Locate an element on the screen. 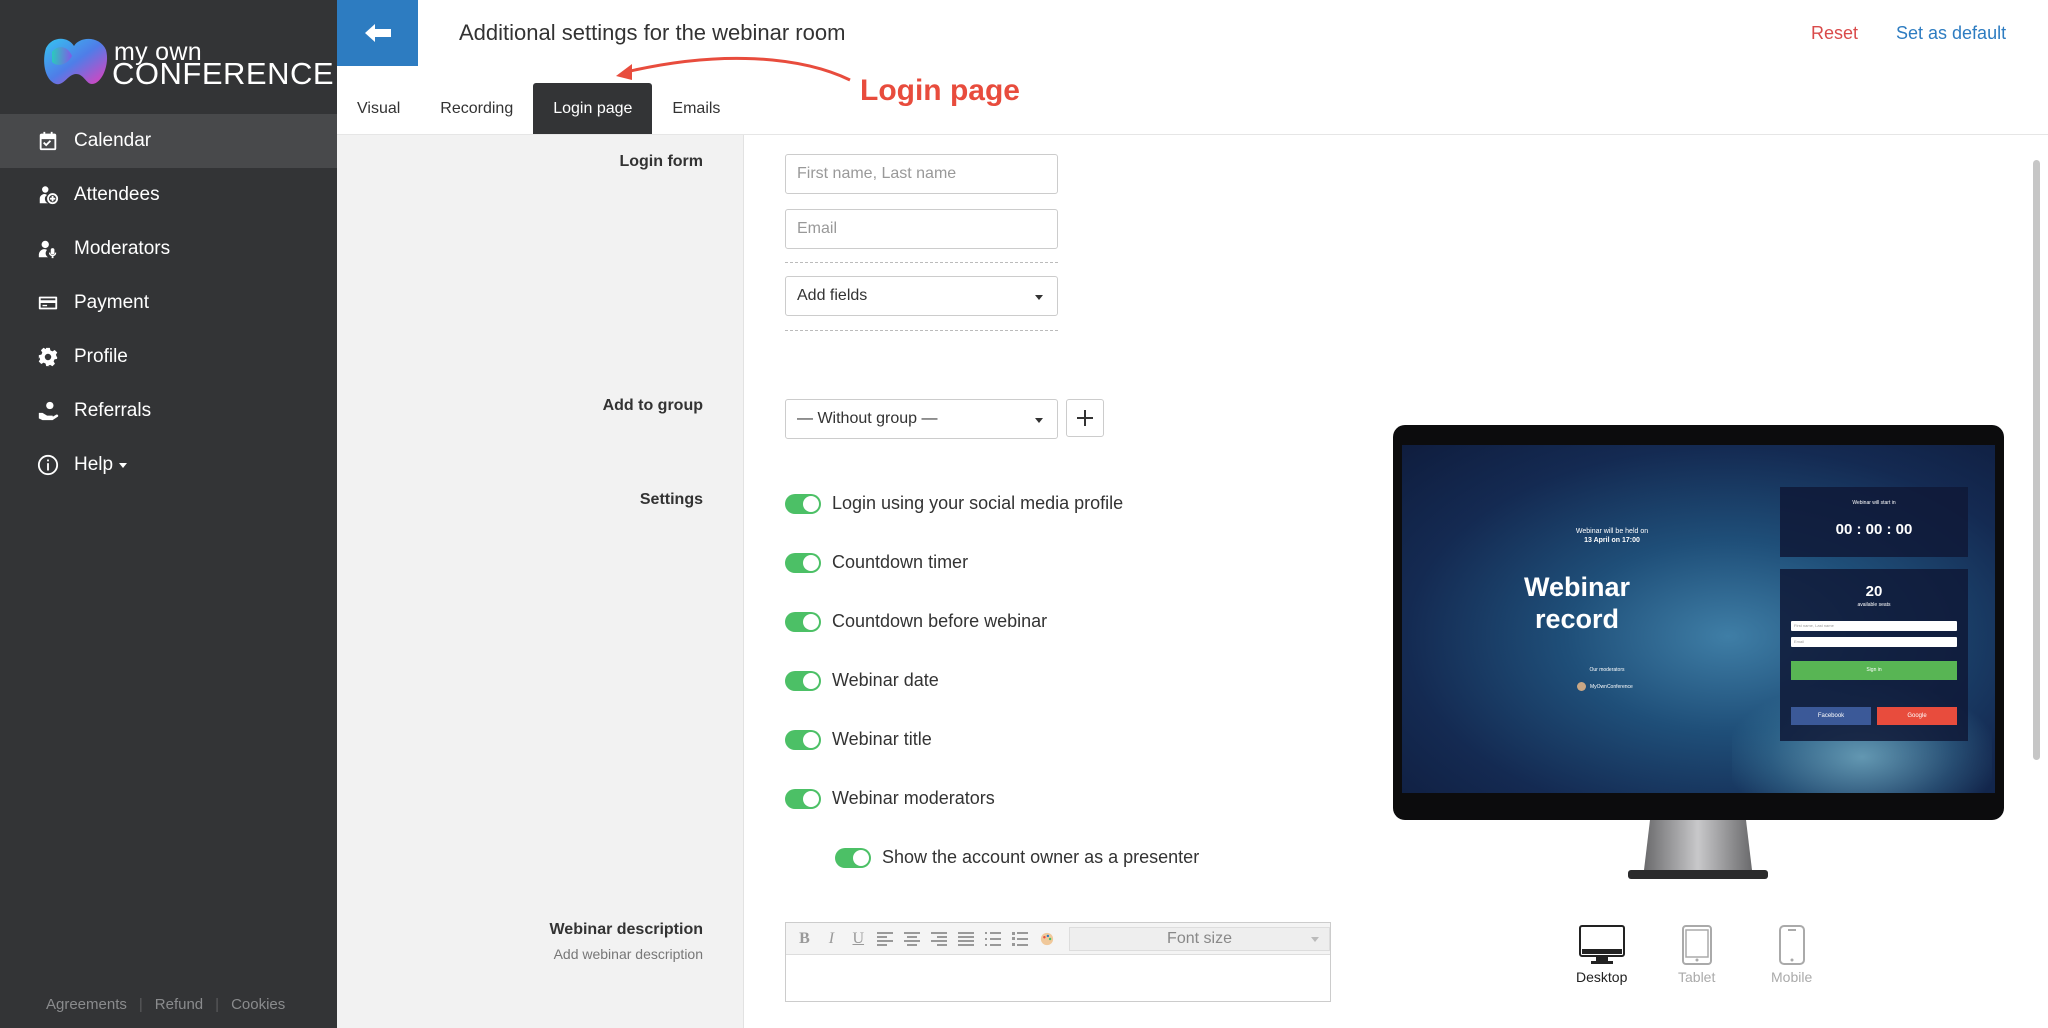 This screenshot has height=1028, width=2048. preview-facebook-button: Facebook is located at coordinates (1831, 716).